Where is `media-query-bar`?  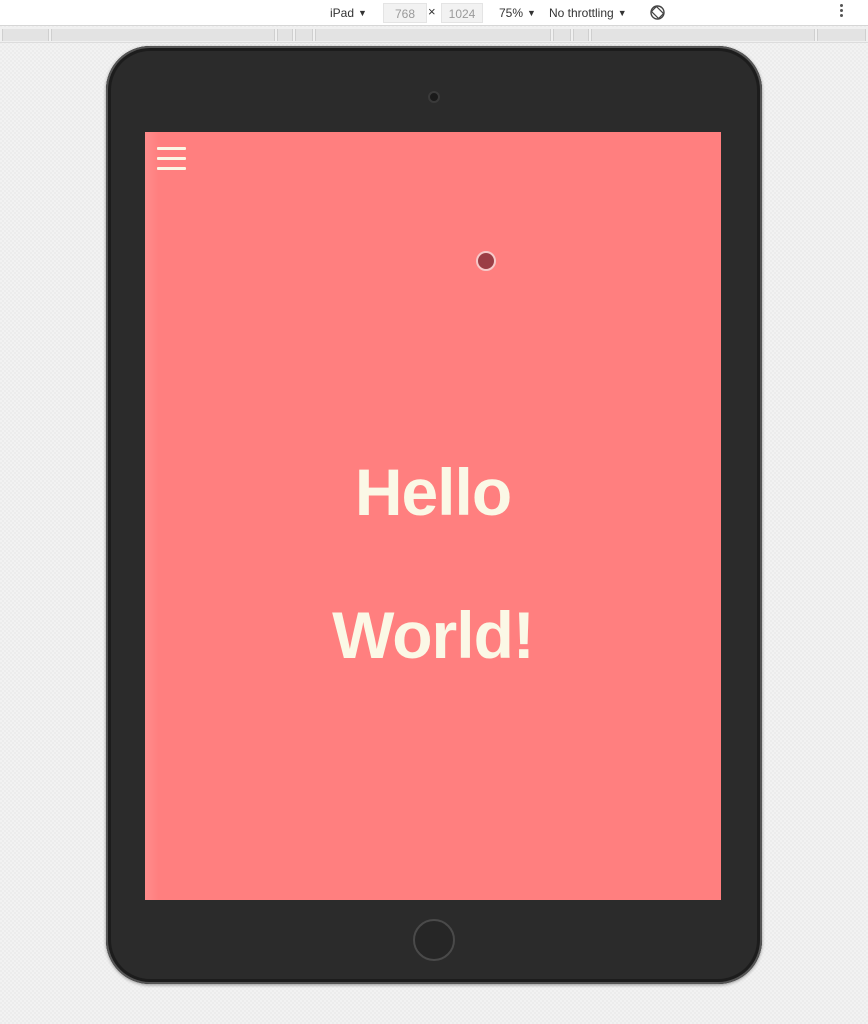
media-query-bar is located at coordinates (434, 35).